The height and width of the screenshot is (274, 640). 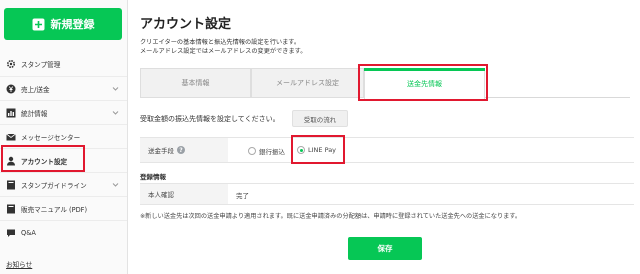 What do you see at coordinates (54, 185) in the screenshot?
I see `sidebar-item-label: スタンプガイドライン` at bounding box center [54, 185].